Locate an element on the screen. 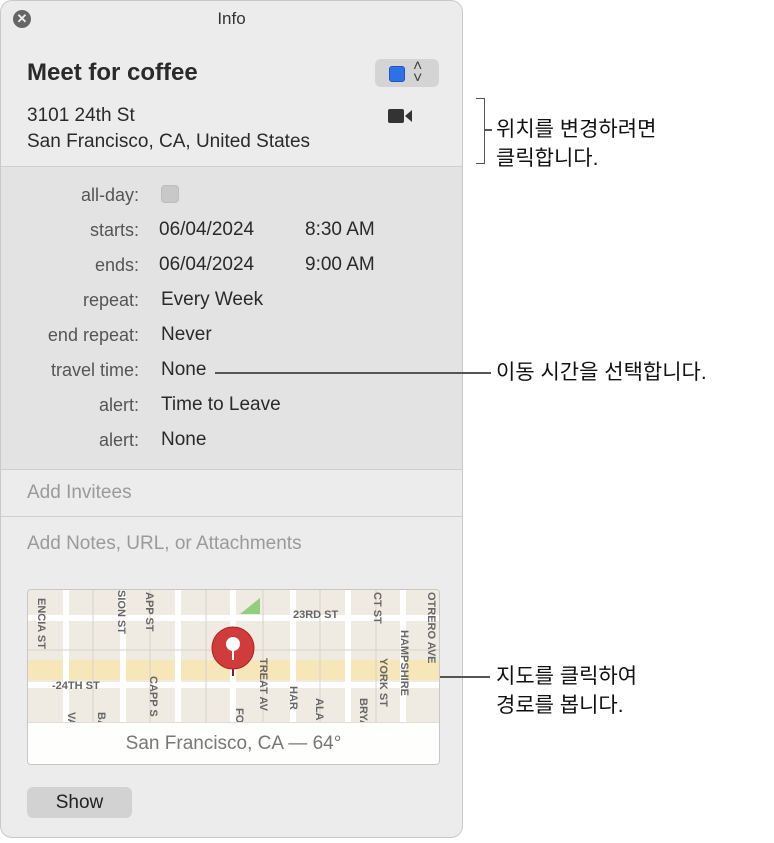 This screenshot has width=774, height=843. map-street-label: CT ST is located at coordinates (377, 608).